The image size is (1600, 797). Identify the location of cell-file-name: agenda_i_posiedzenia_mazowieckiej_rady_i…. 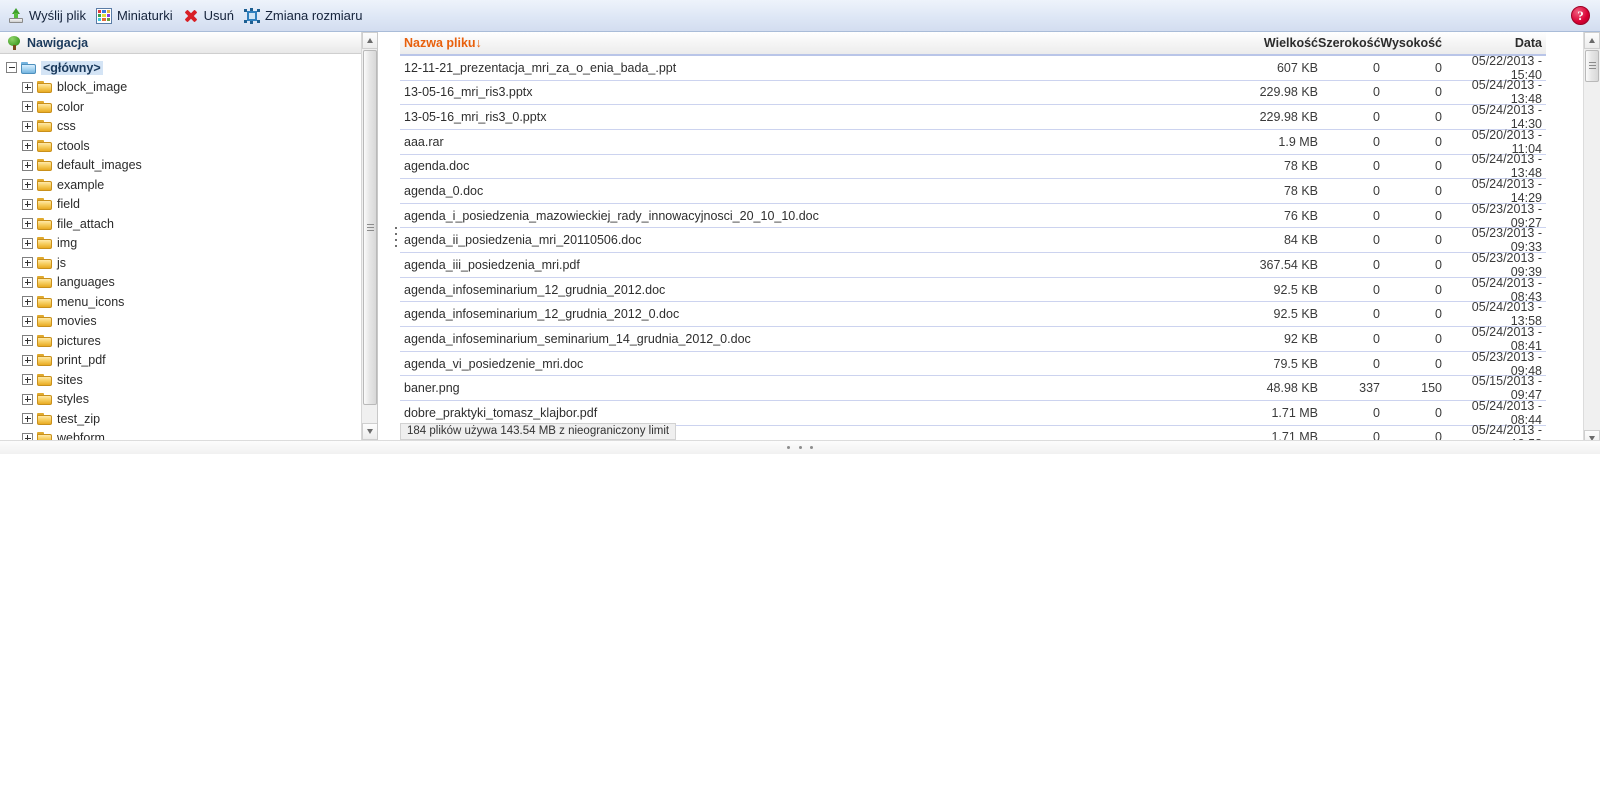
(814, 216).